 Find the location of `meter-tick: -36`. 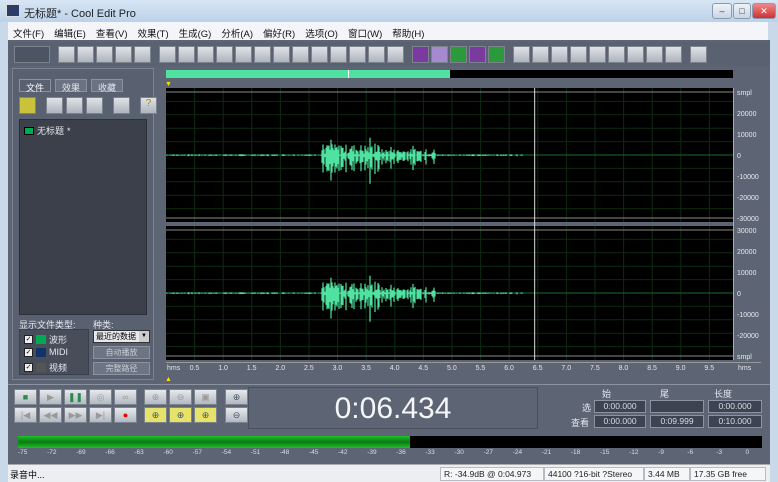

meter-tick: -36 is located at coordinates (401, 452).